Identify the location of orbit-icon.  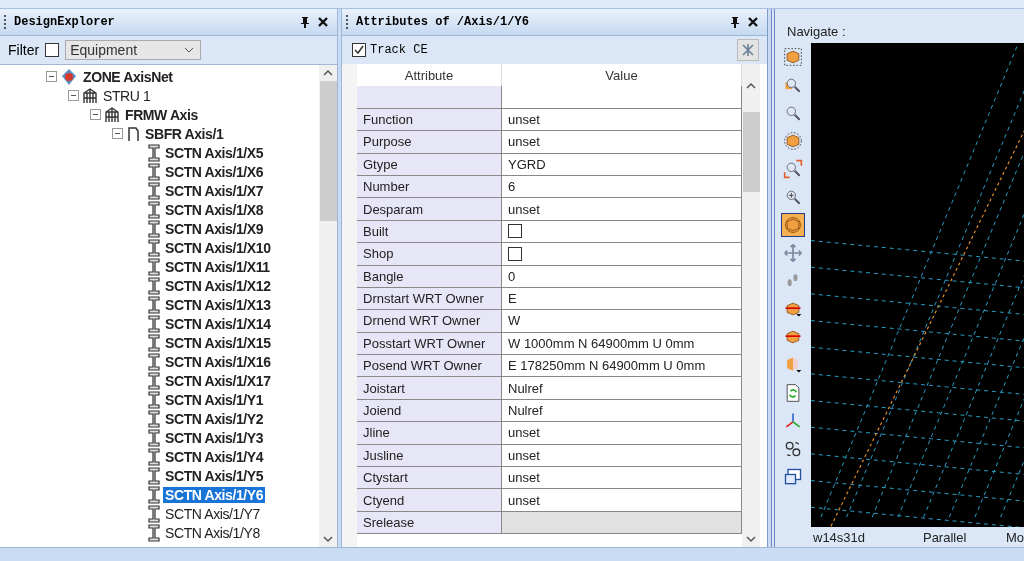
(793, 449).